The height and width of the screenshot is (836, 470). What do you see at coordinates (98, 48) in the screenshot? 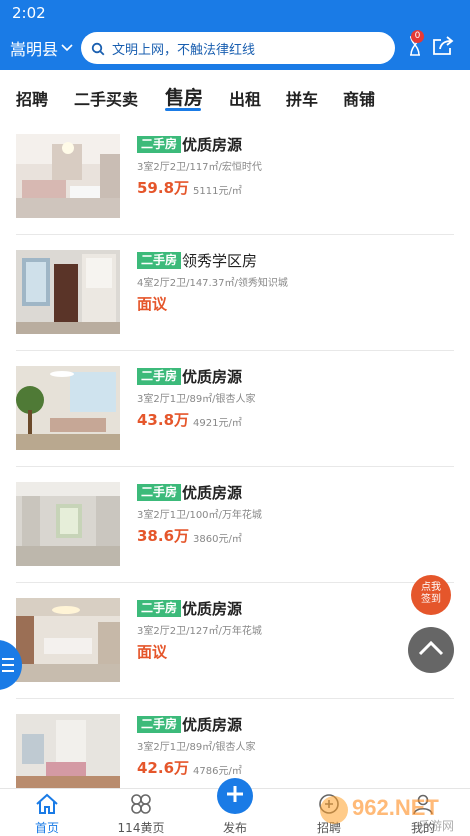
I see `search-icon` at bounding box center [98, 48].